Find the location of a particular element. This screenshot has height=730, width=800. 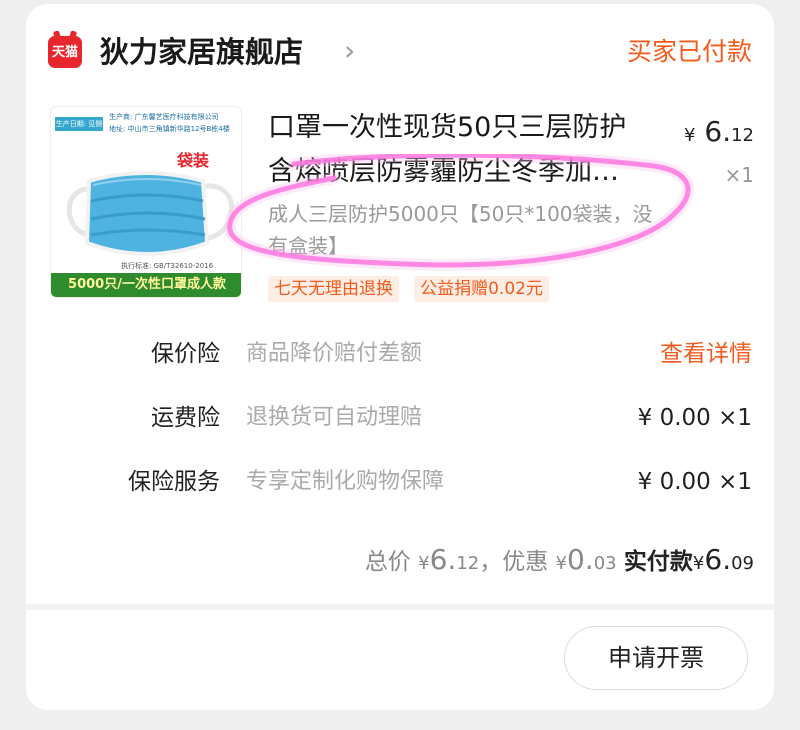

price-integer: 6. is located at coordinates (718, 131).